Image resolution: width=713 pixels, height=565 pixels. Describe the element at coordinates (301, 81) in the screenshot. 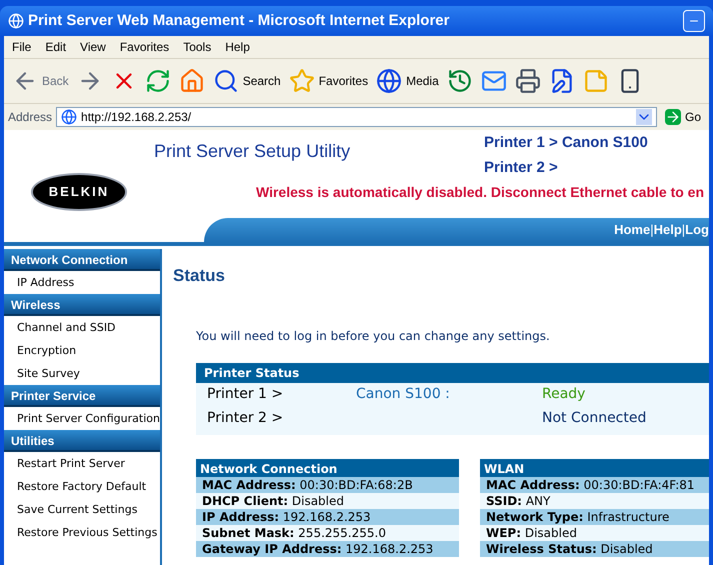

I see `star-icon` at that location.